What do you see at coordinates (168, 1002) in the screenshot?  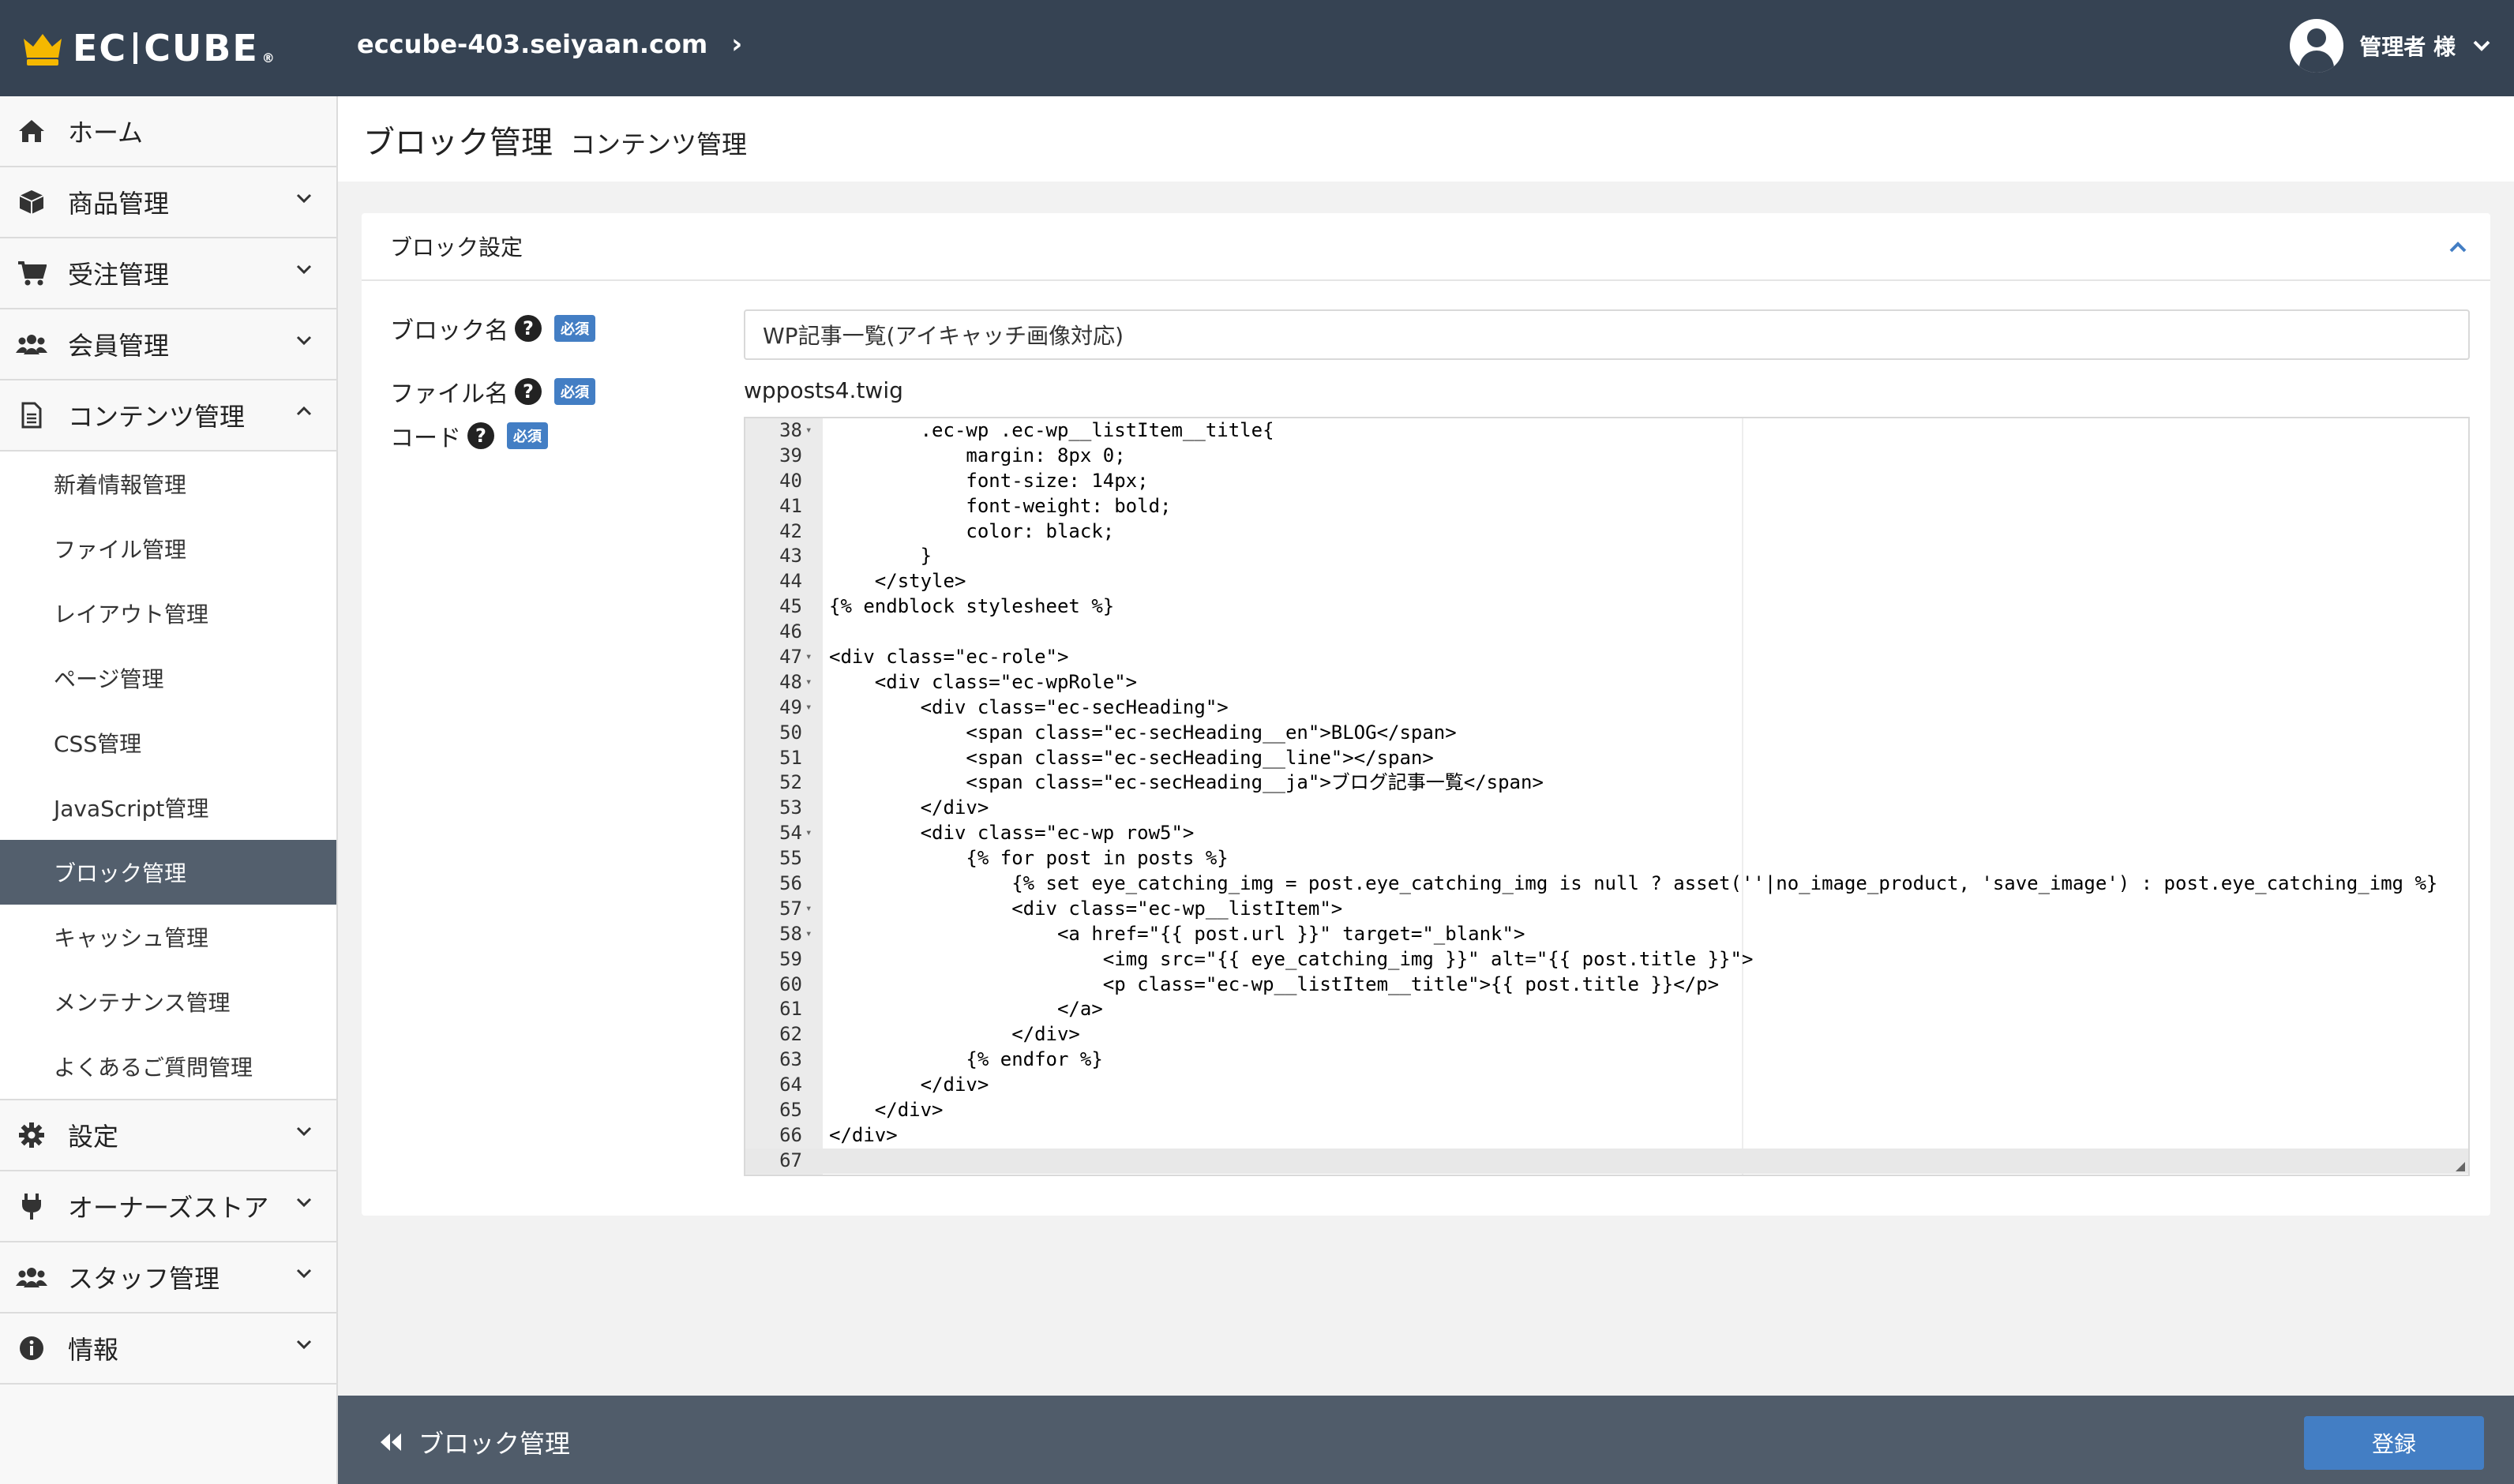 I see `submenu-item-maintenance: メンテナンス管理` at bounding box center [168, 1002].